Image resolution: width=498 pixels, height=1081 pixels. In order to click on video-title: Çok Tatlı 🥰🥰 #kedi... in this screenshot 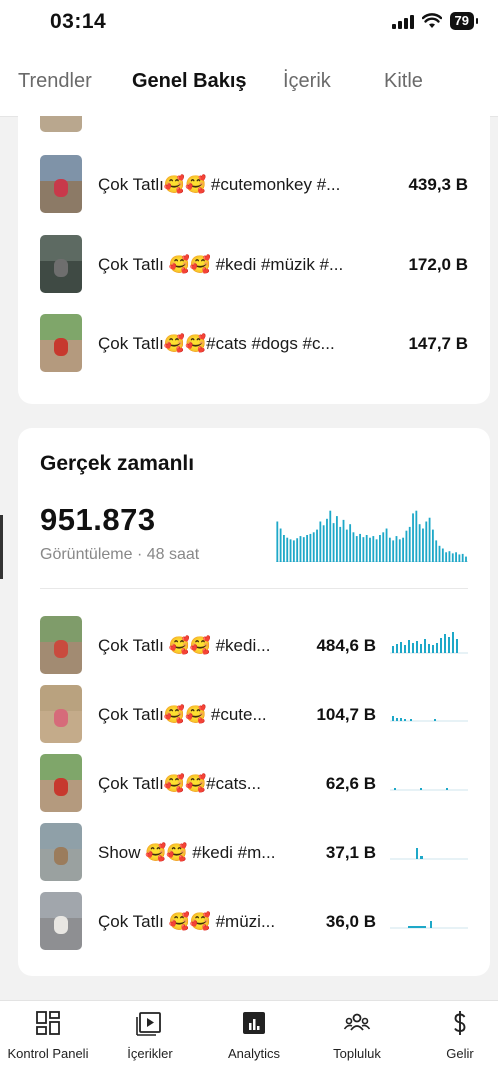, I will do `click(184, 645)`.